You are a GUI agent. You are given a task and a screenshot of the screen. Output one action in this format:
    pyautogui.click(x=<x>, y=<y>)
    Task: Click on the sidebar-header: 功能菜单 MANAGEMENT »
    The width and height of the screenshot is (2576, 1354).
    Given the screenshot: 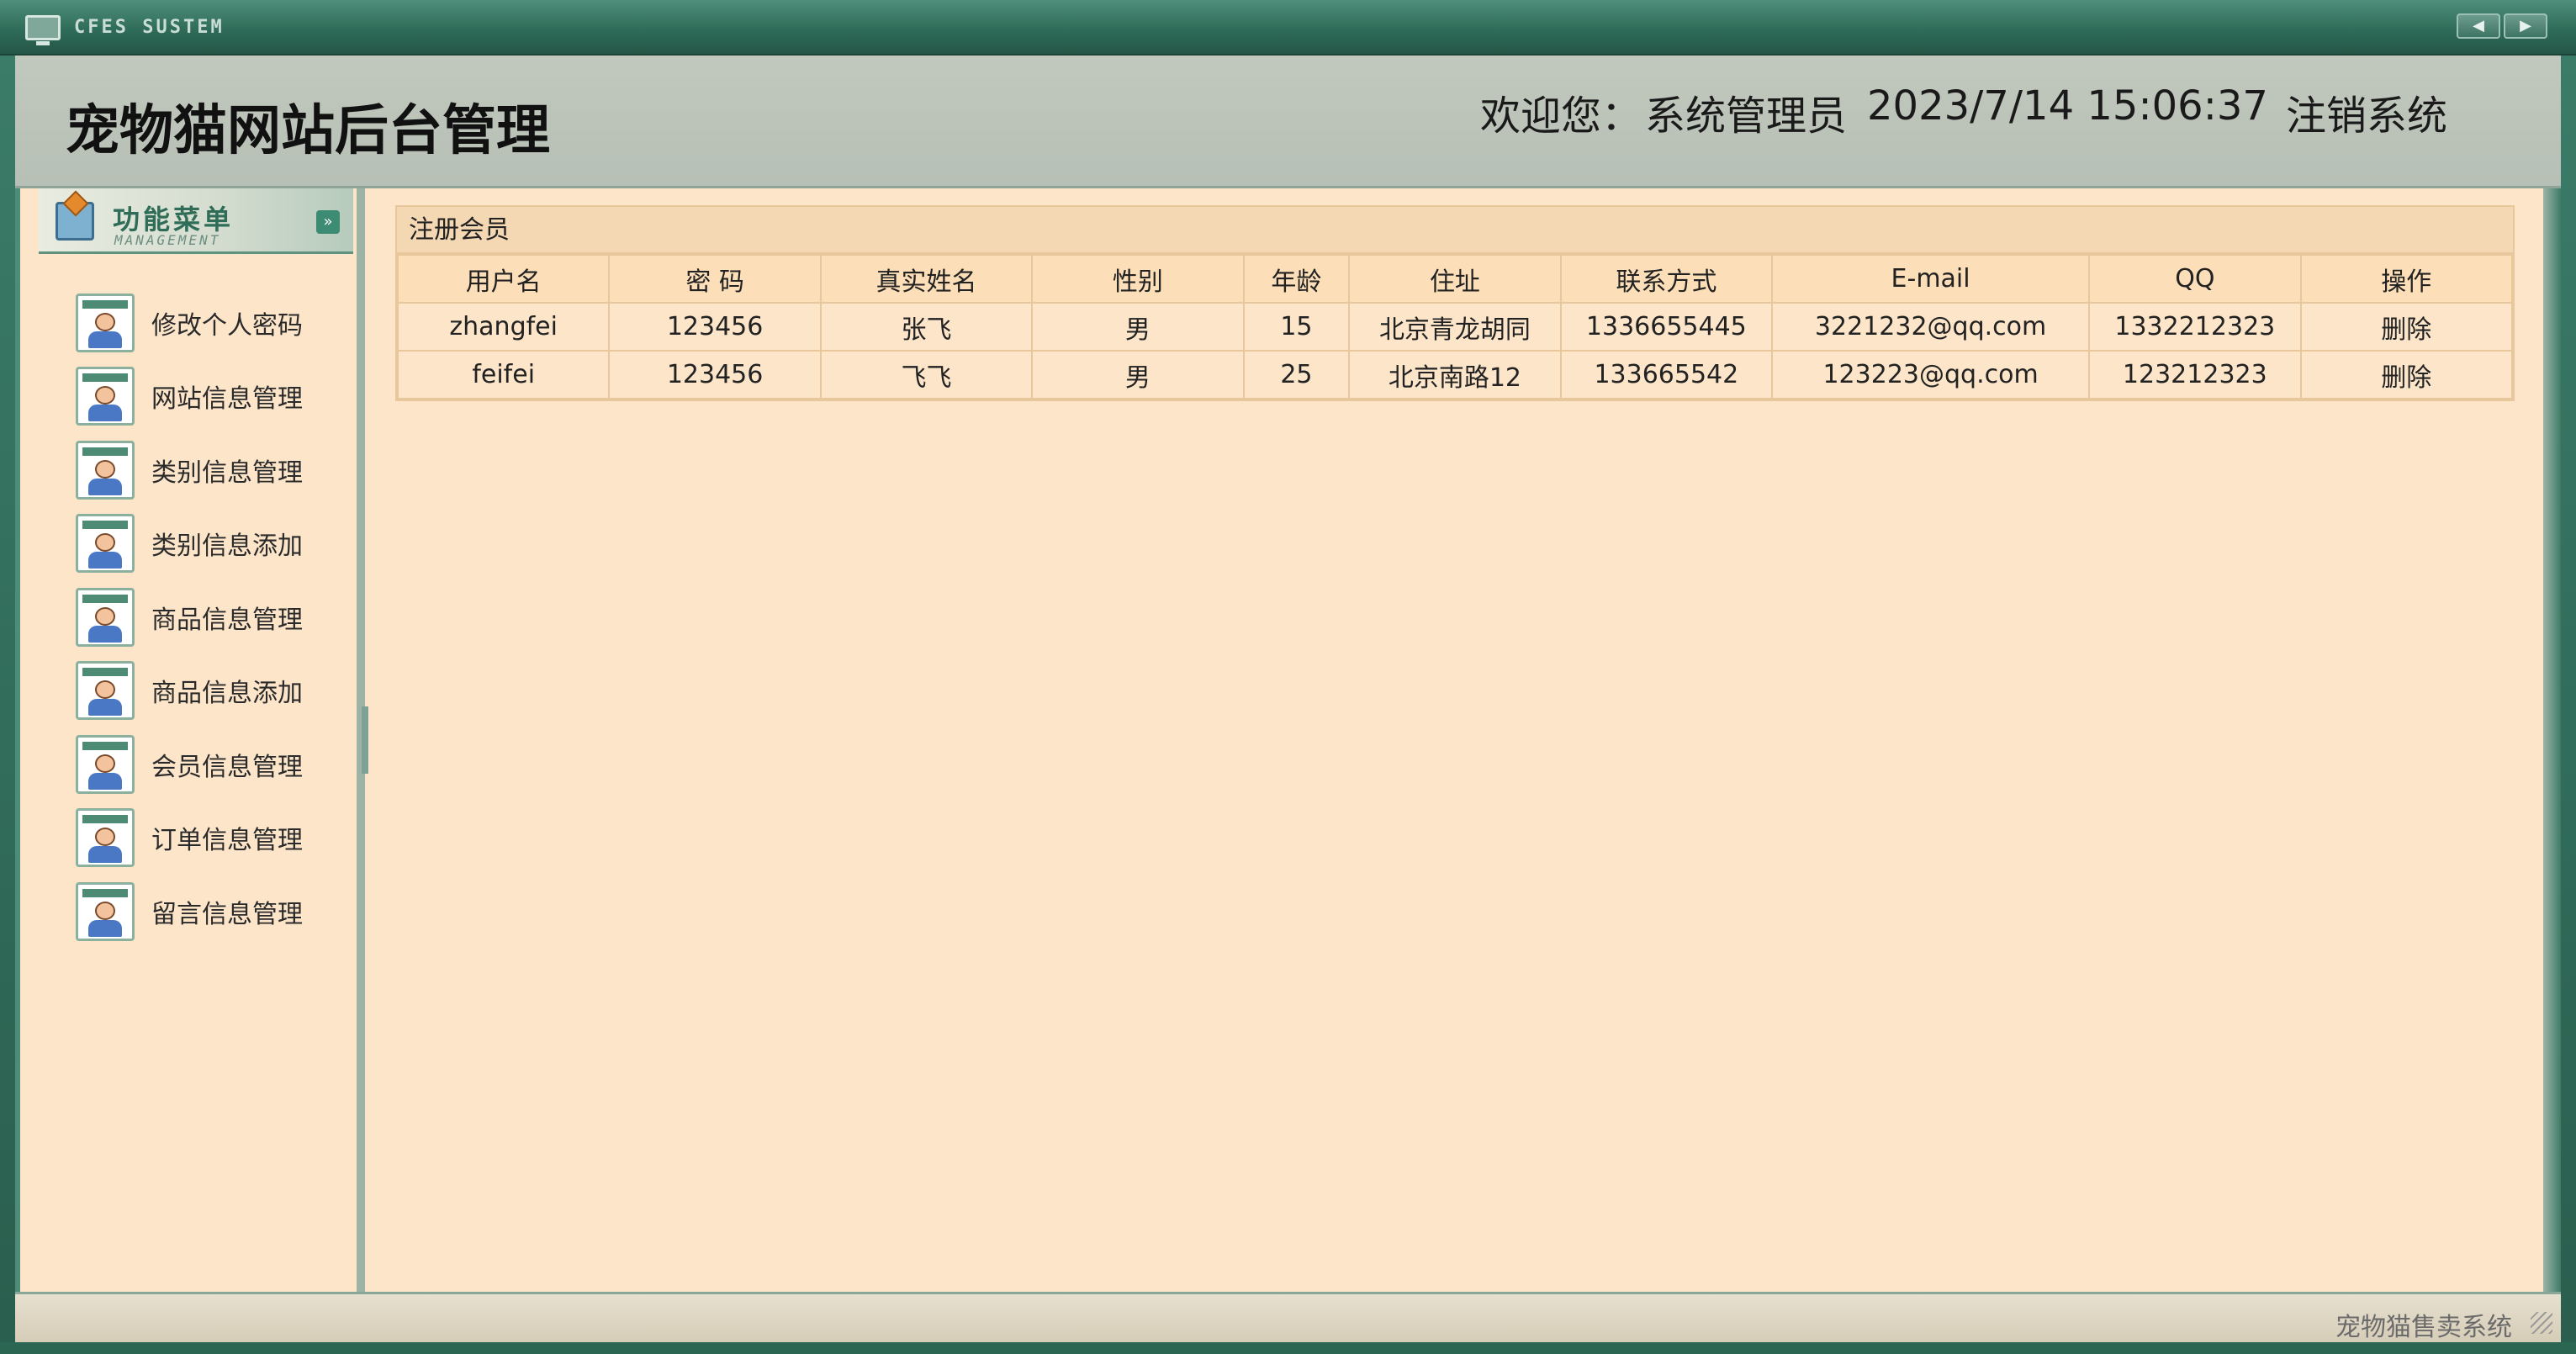 What is the action you would take?
    pyautogui.click(x=196, y=221)
    